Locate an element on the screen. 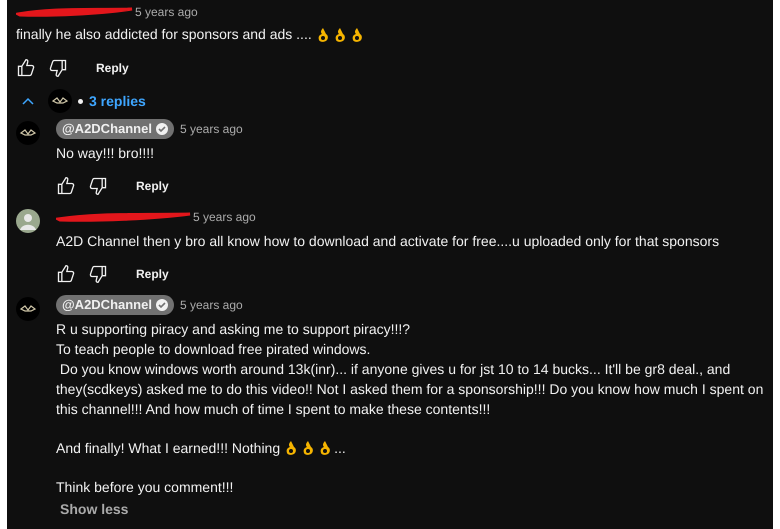 The image size is (780, 529). bullet-icon is located at coordinates (80, 101).